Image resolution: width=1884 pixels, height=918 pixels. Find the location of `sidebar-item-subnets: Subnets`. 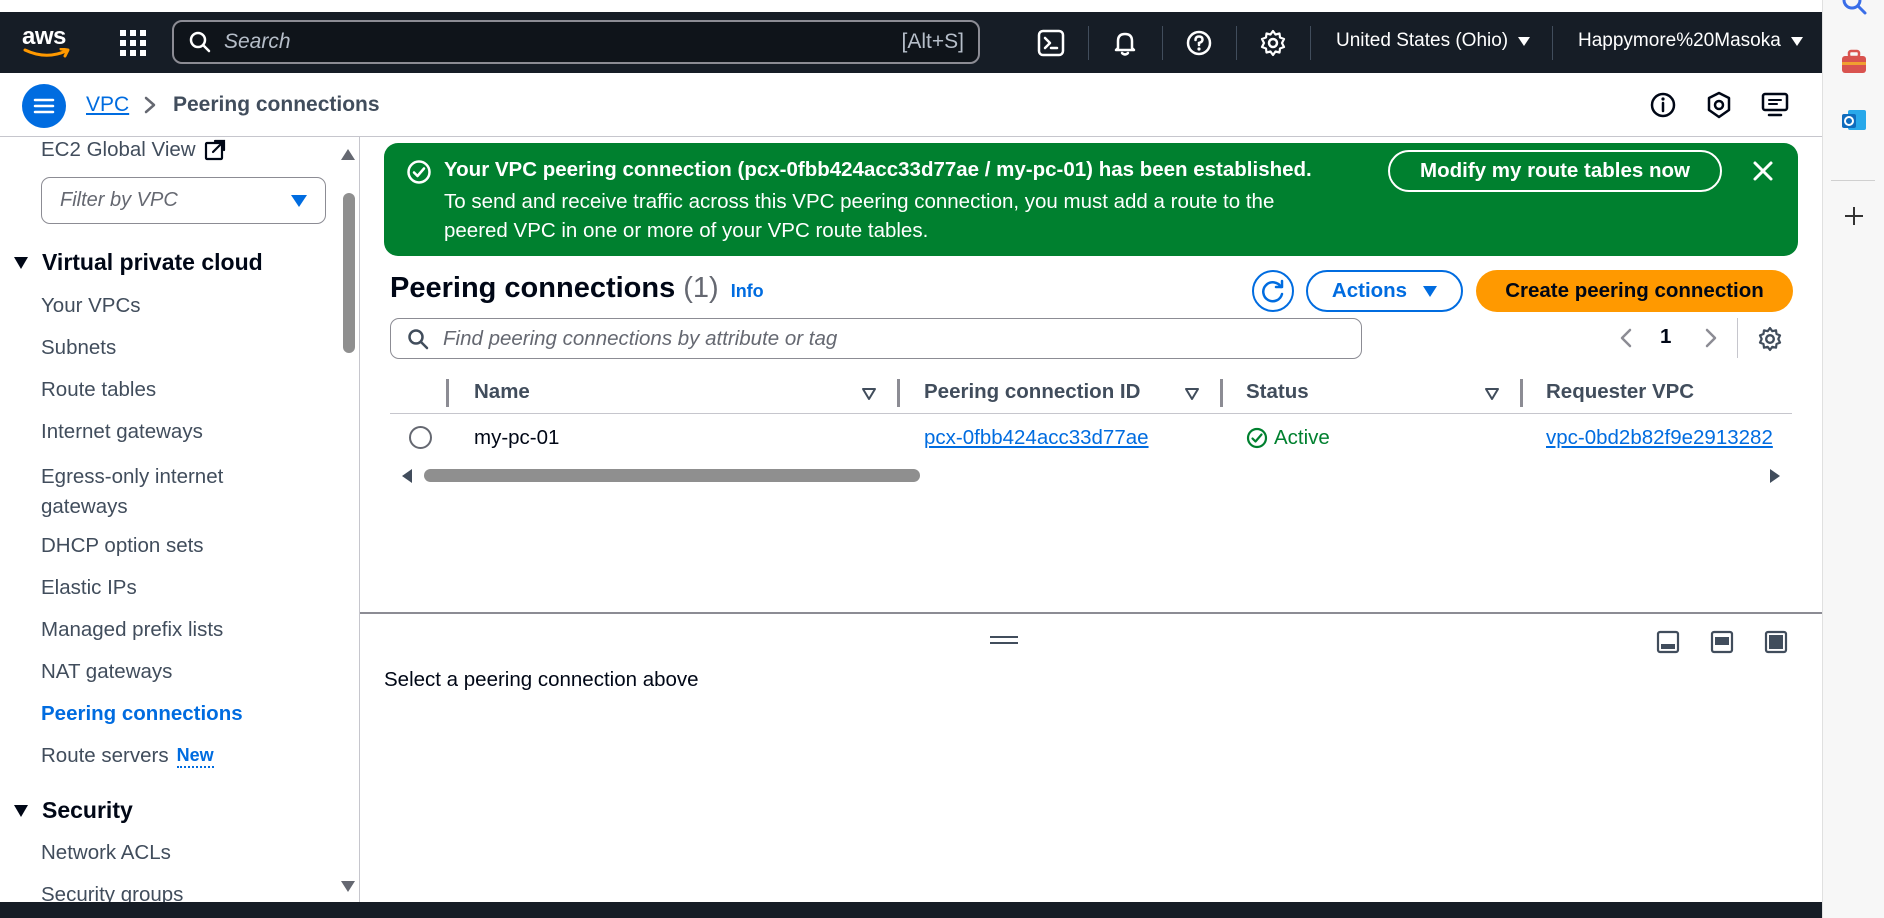

sidebar-item-subnets: Subnets is located at coordinates (78, 348).